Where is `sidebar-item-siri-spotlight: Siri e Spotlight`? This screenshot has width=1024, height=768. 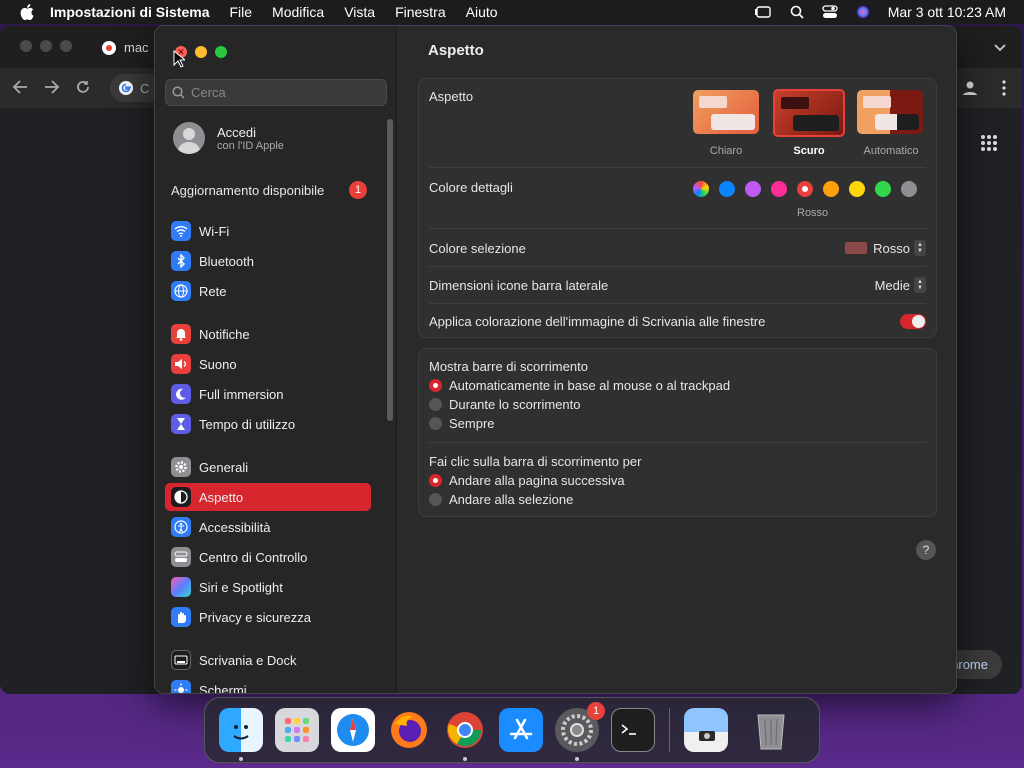 sidebar-item-siri-spotlight: Siri e Spotlight is located at coordinates (268, 587).